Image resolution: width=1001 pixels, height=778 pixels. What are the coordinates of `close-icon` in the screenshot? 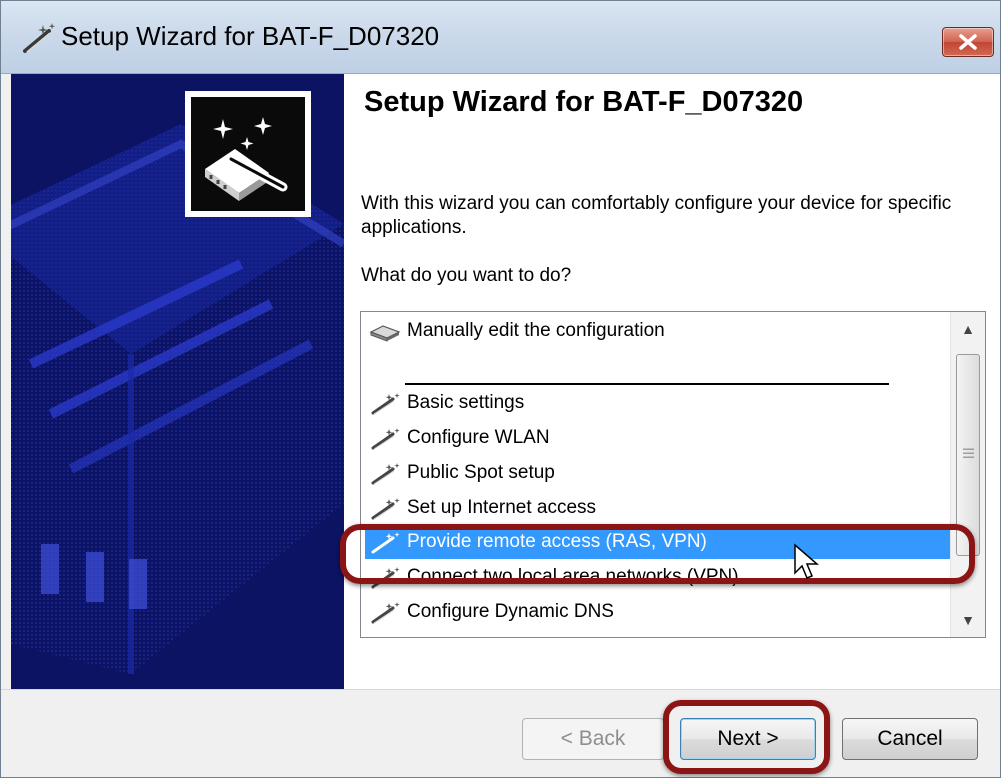 It's located at (968, 42).